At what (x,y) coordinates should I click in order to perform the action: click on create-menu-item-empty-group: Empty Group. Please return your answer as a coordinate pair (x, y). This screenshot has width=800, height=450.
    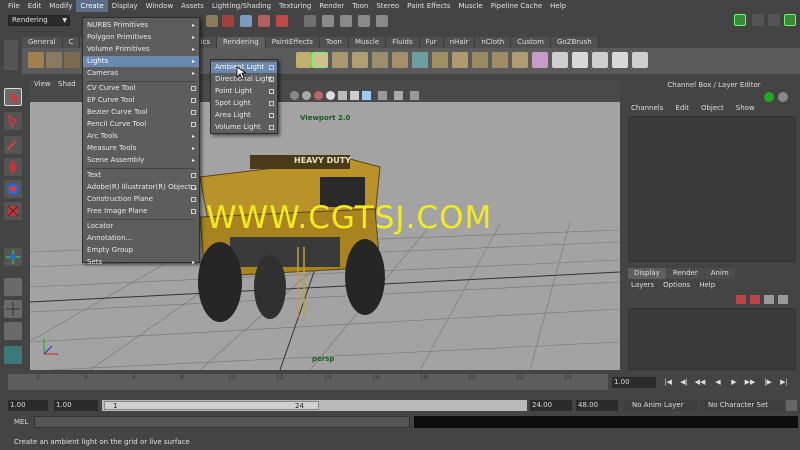
    Looking at the image, I should click on (141, 250).